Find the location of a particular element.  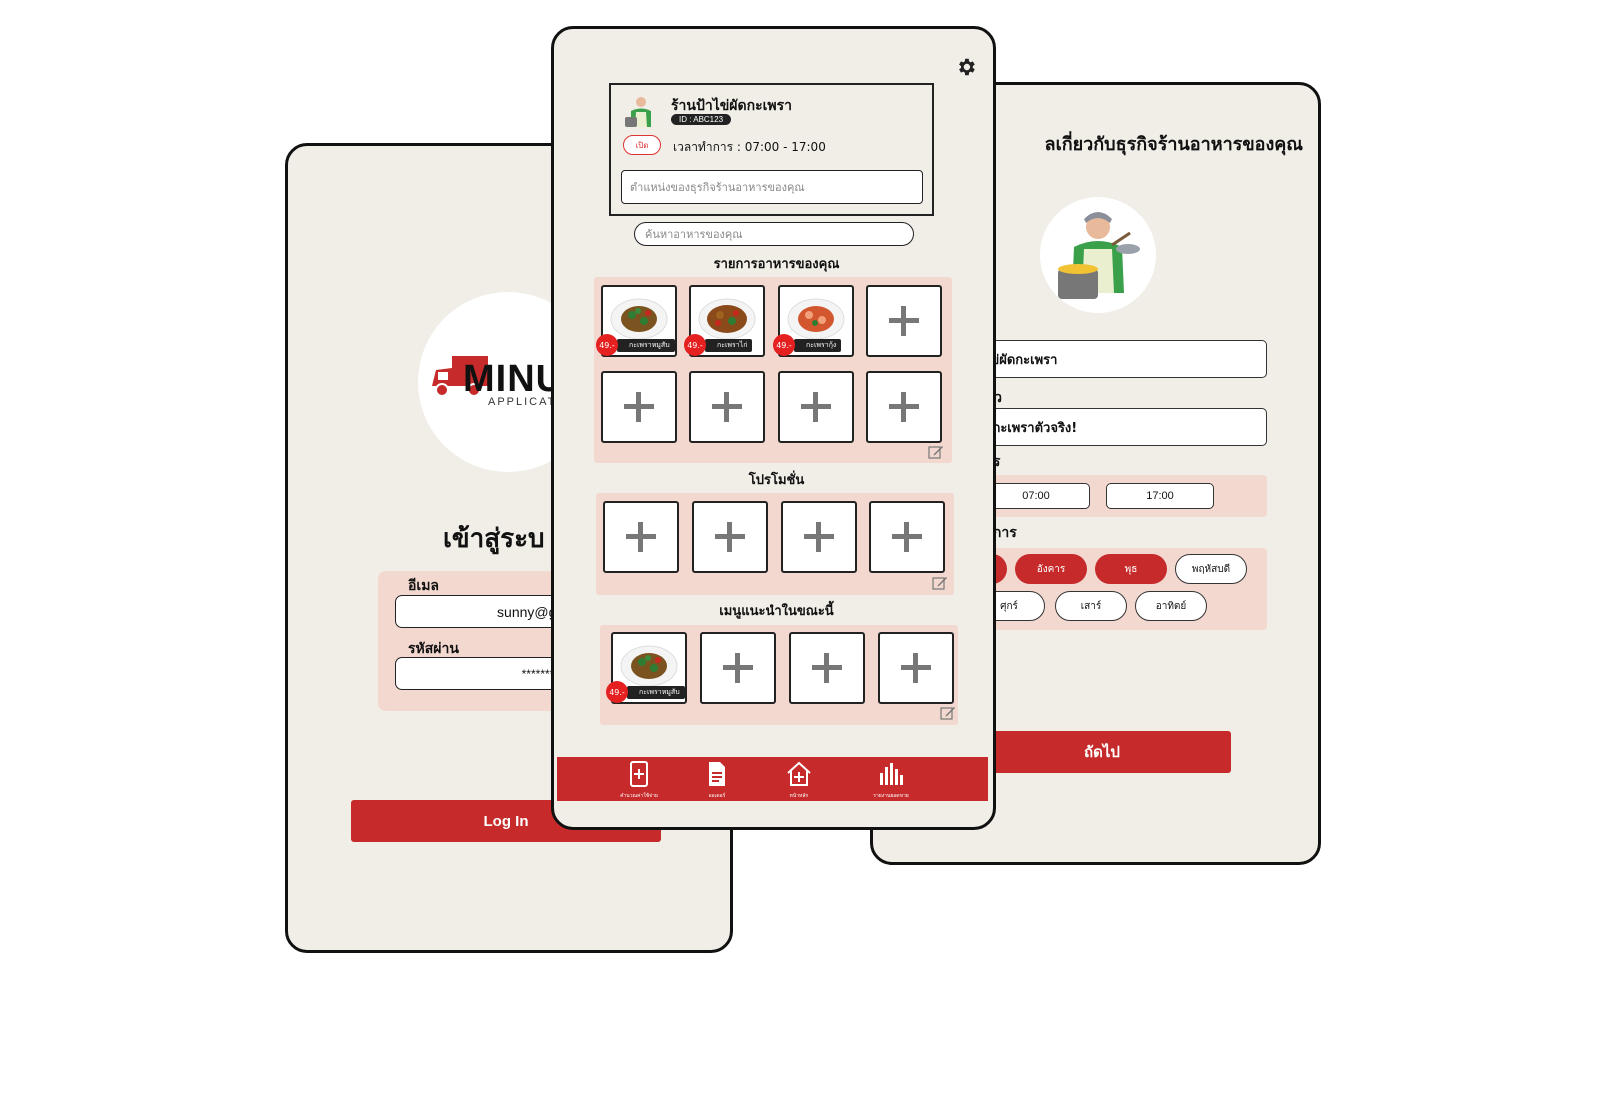

nav-label: ออเดอร์ is located at coordinates (717, 796).